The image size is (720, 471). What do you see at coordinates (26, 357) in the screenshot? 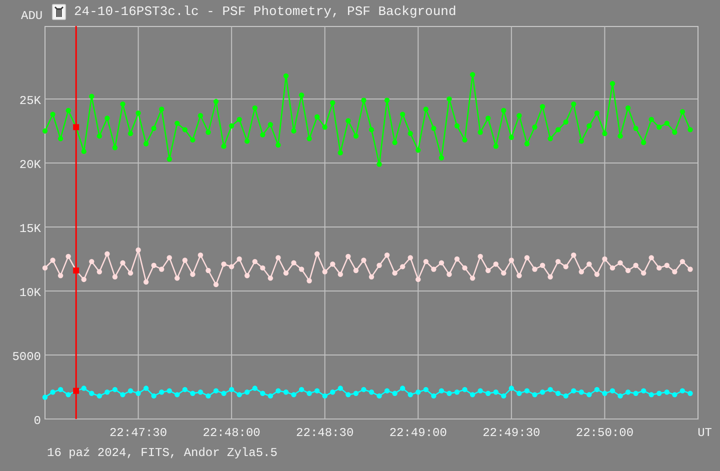
I see `y-tick-label: 5000` at bounding box center [26, 357].